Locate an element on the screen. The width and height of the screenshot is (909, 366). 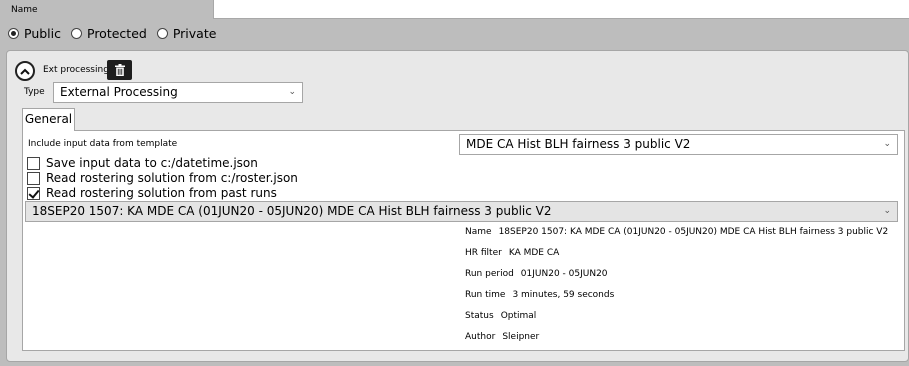
radio-public-label: Public is located at coordinates (42, 33).